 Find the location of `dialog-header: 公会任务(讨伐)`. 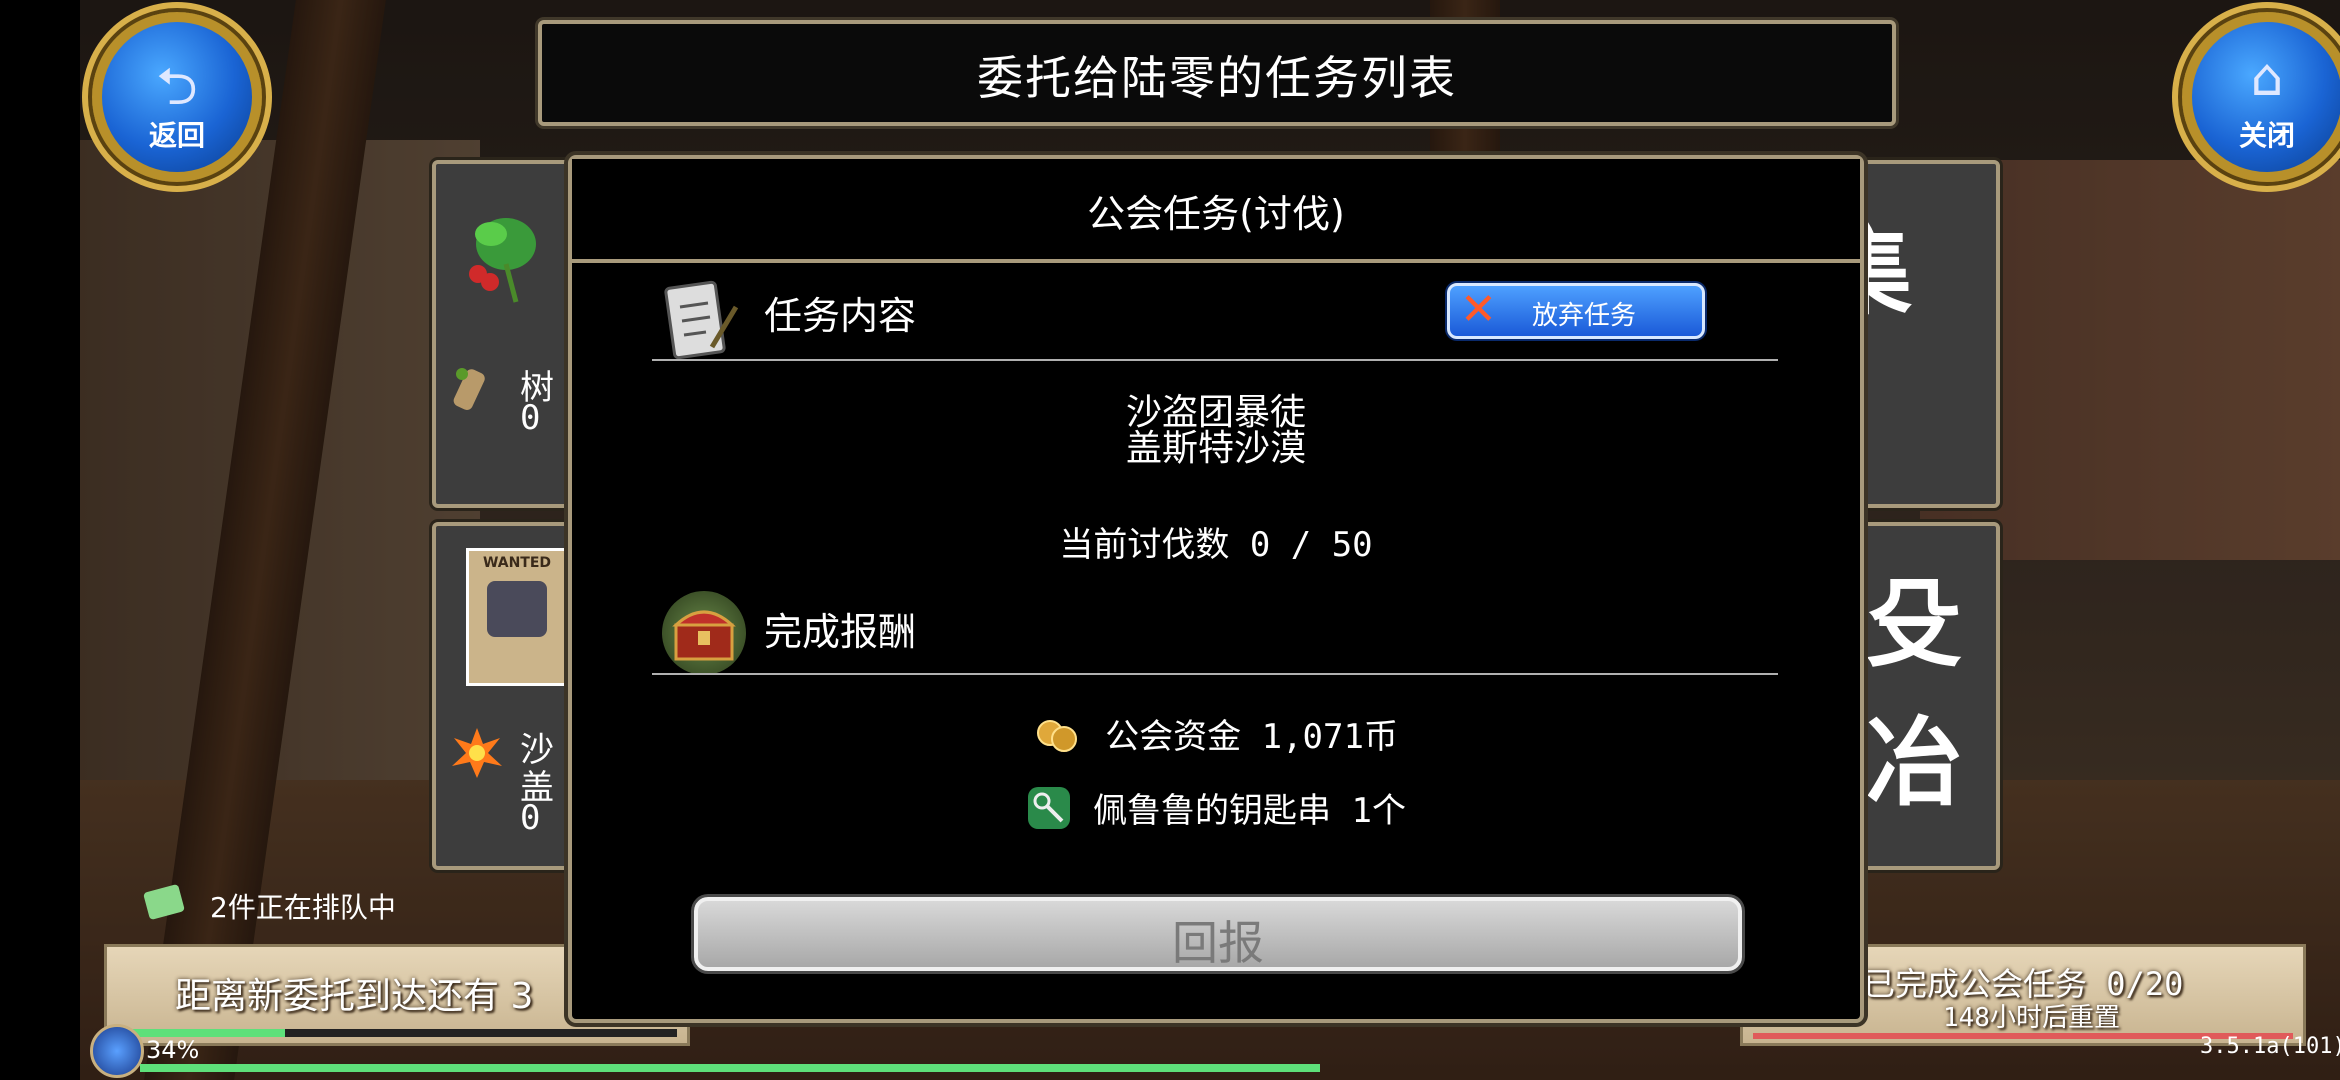

dialog-header: 公会任务(讨伐) is located at coordinates (1216, 211).